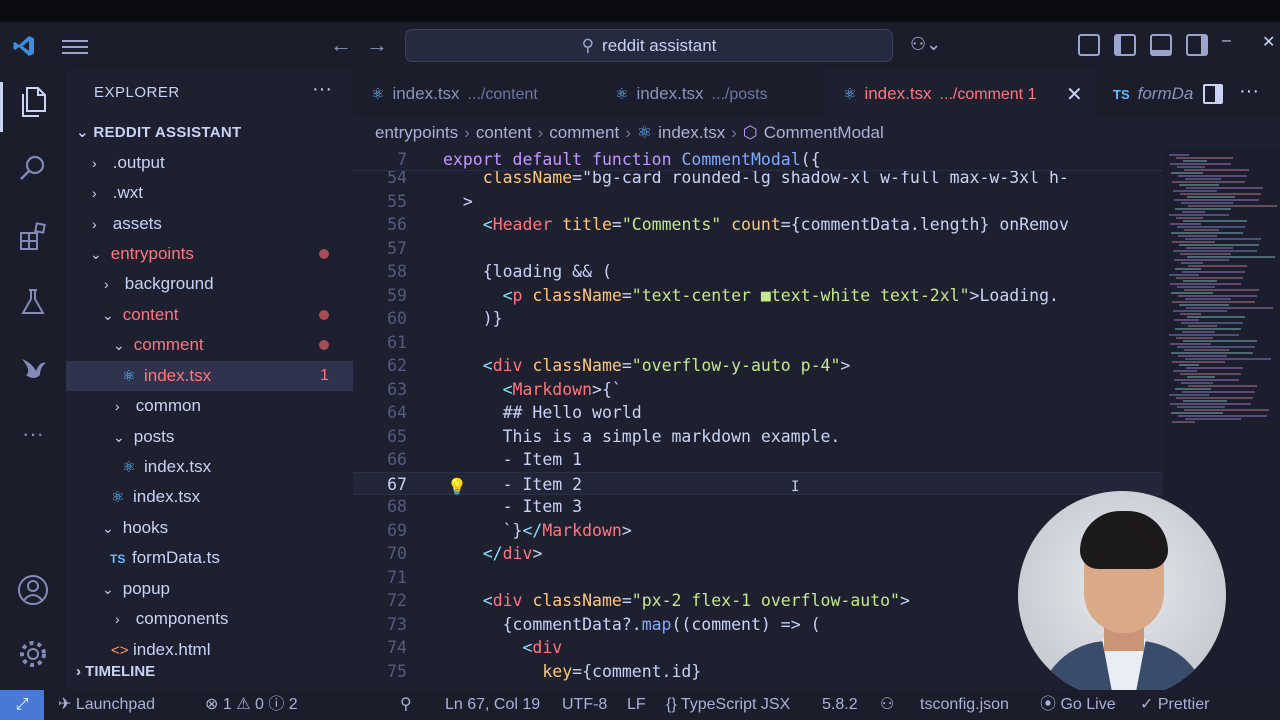  What do you see at coordinates (209, 558) in the screenshot?
I see `tree-file-formdata: TS formData.ts` at bounding box center [209, 558].